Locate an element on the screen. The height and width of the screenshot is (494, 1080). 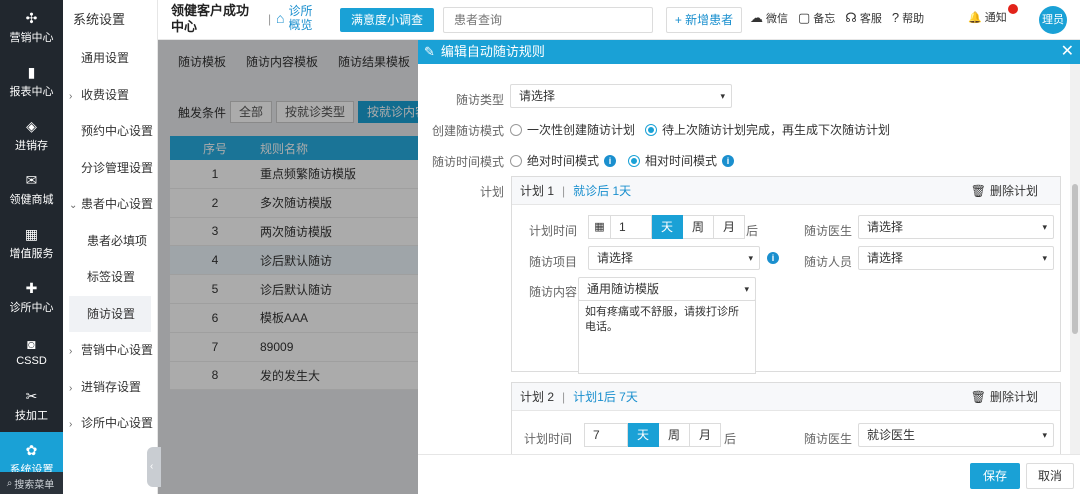
content-textarea: 如有疼痛或不舒服，请拨打诊所电话。 is located at coordinates (667, 337).